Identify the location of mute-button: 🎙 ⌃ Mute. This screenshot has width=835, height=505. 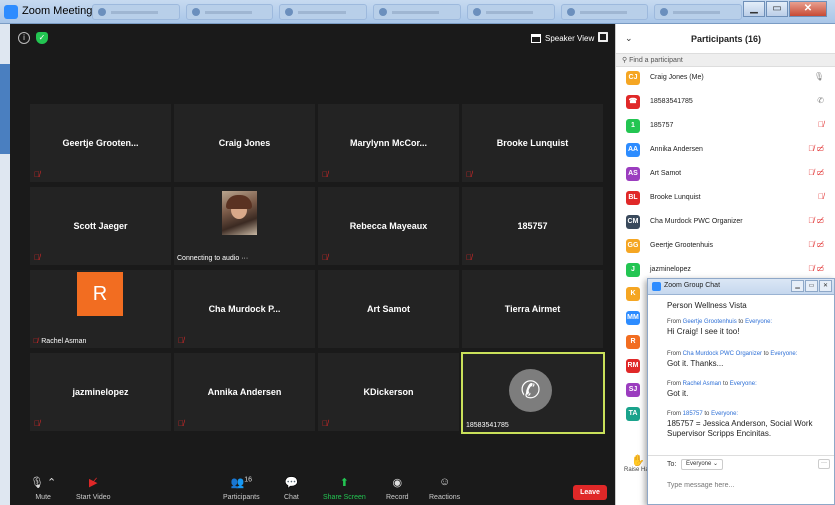
(43, 488).